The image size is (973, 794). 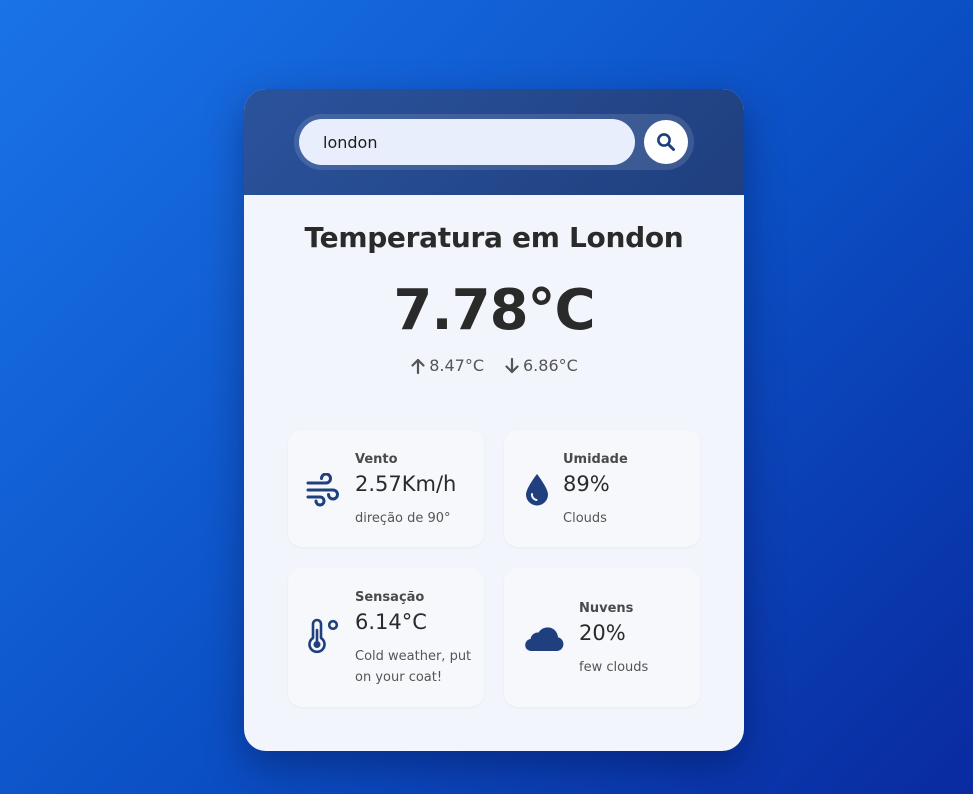 I want to click on wind-info: Vento 2.57Km/h direção de 90°, so click(x=405, y=490).